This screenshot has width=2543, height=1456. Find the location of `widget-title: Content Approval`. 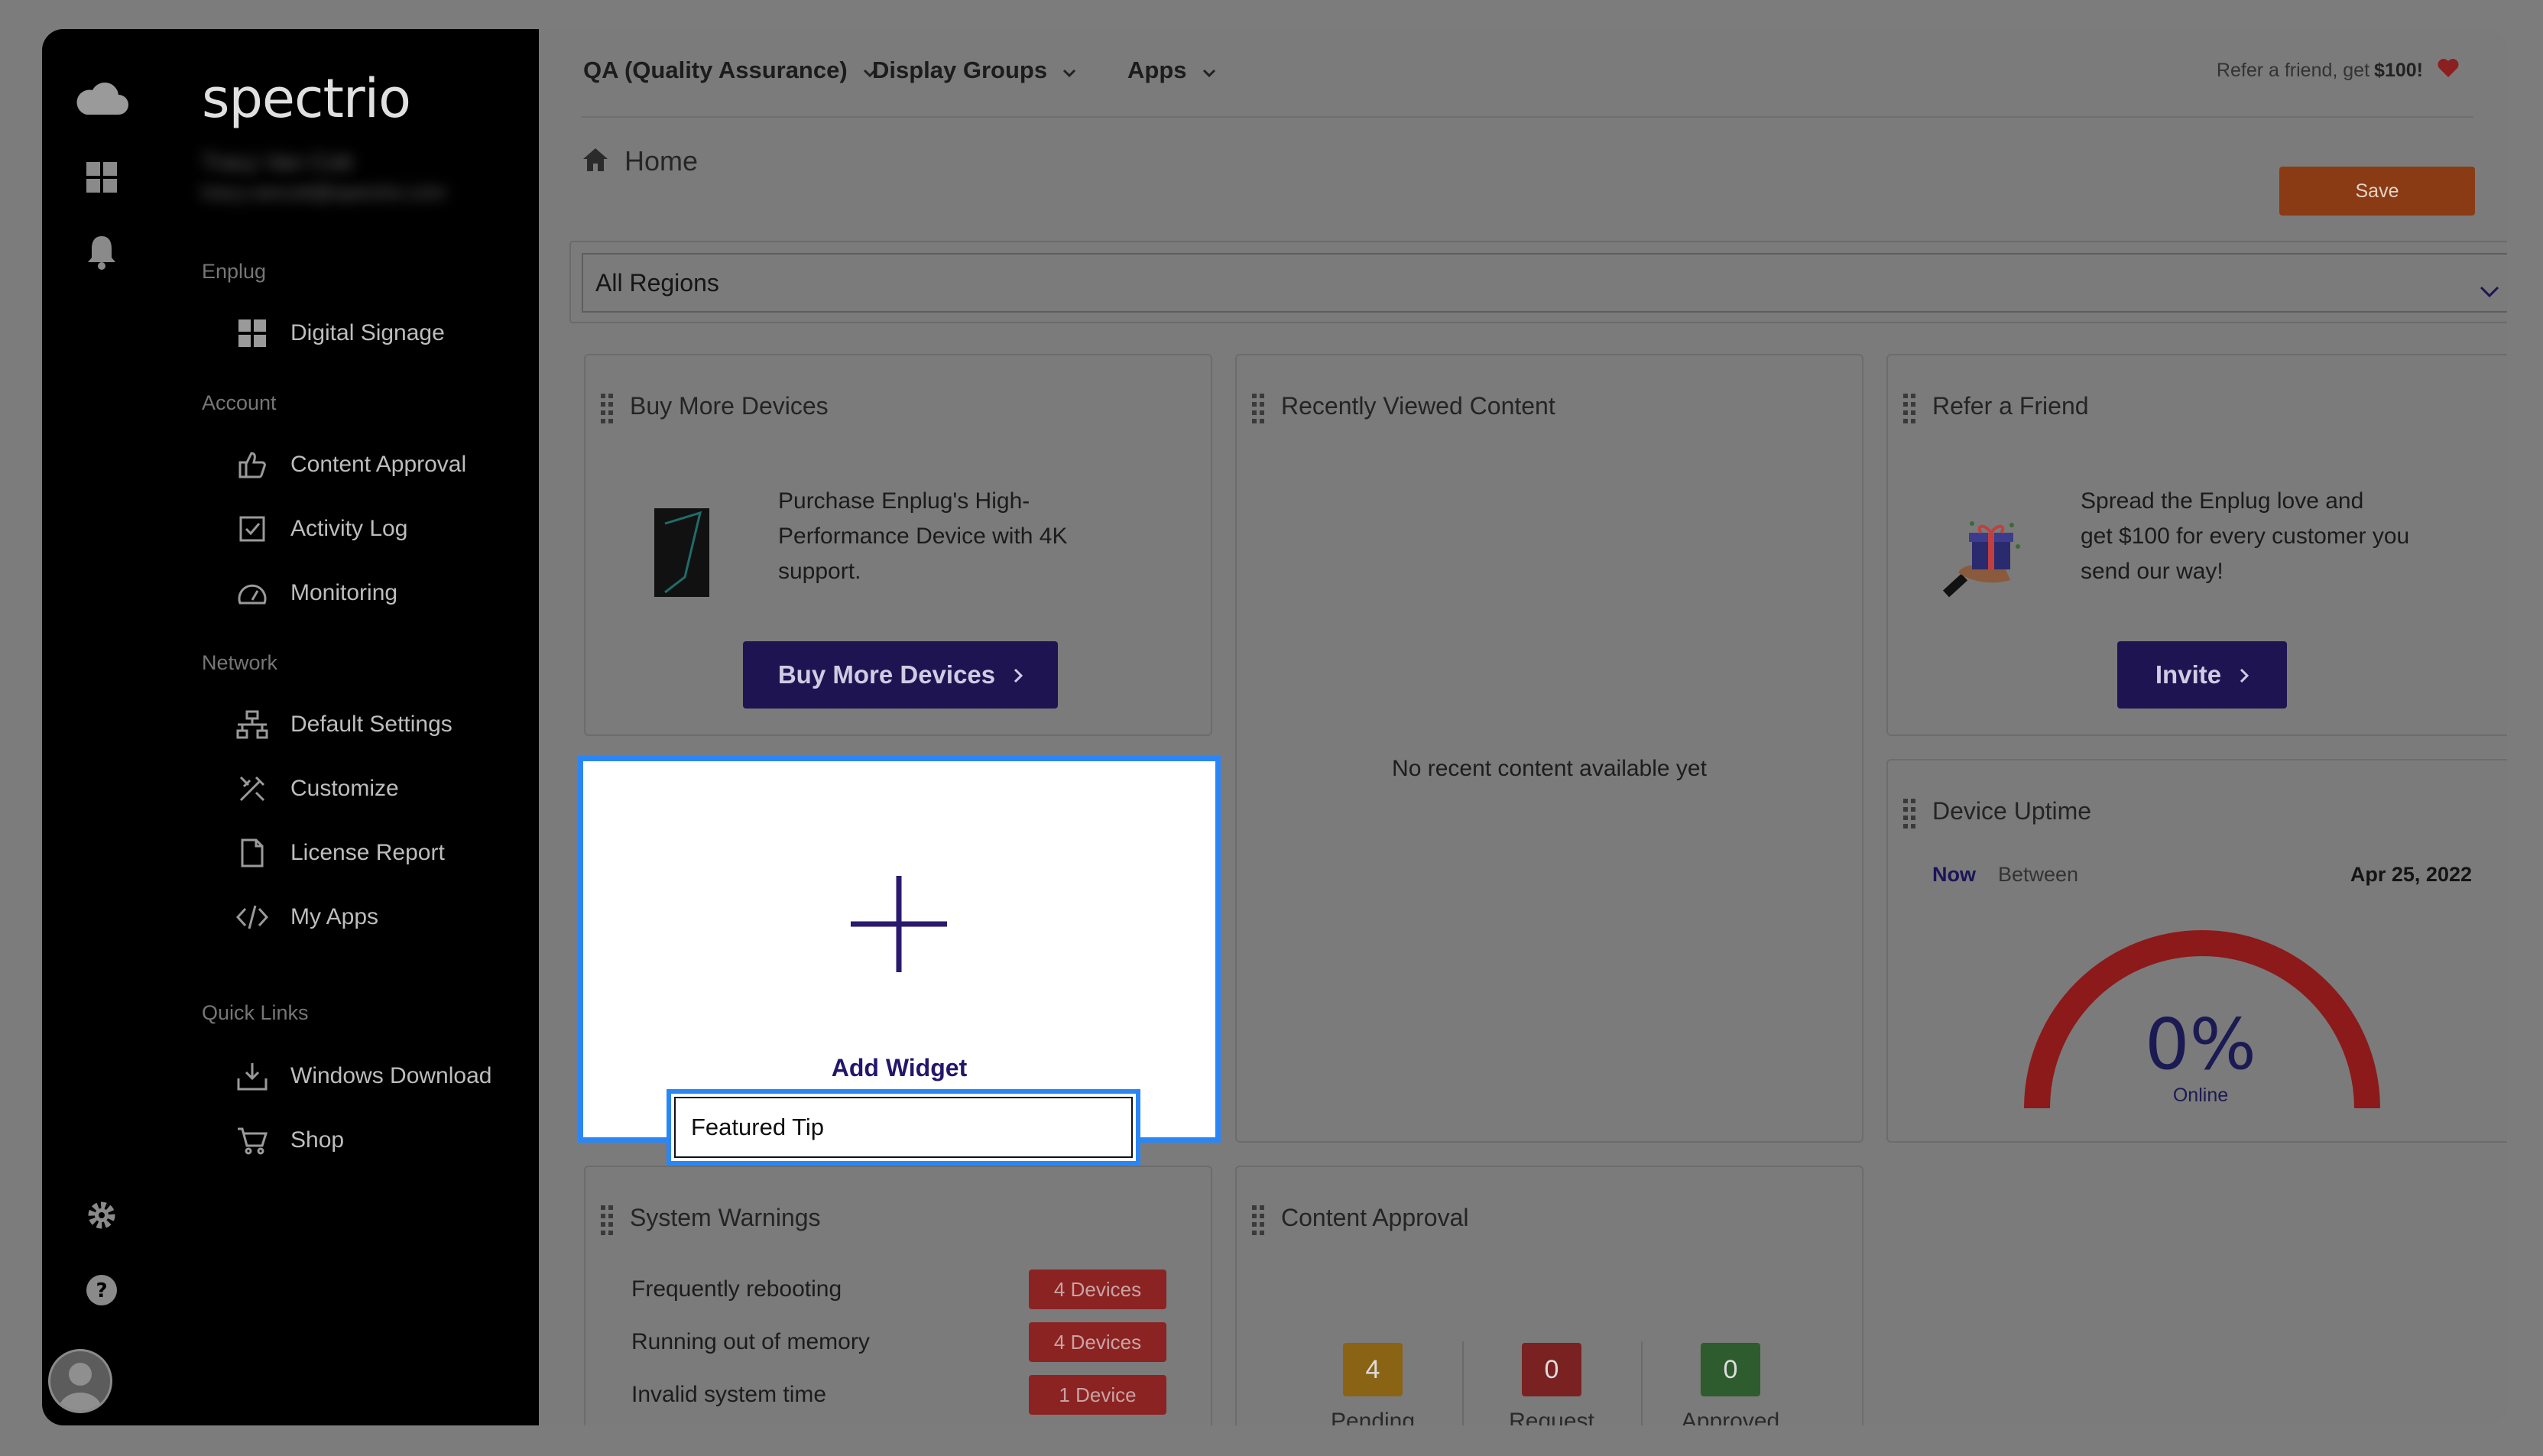

widget-title: Content Approval is located at coordinates (1360, 1219).